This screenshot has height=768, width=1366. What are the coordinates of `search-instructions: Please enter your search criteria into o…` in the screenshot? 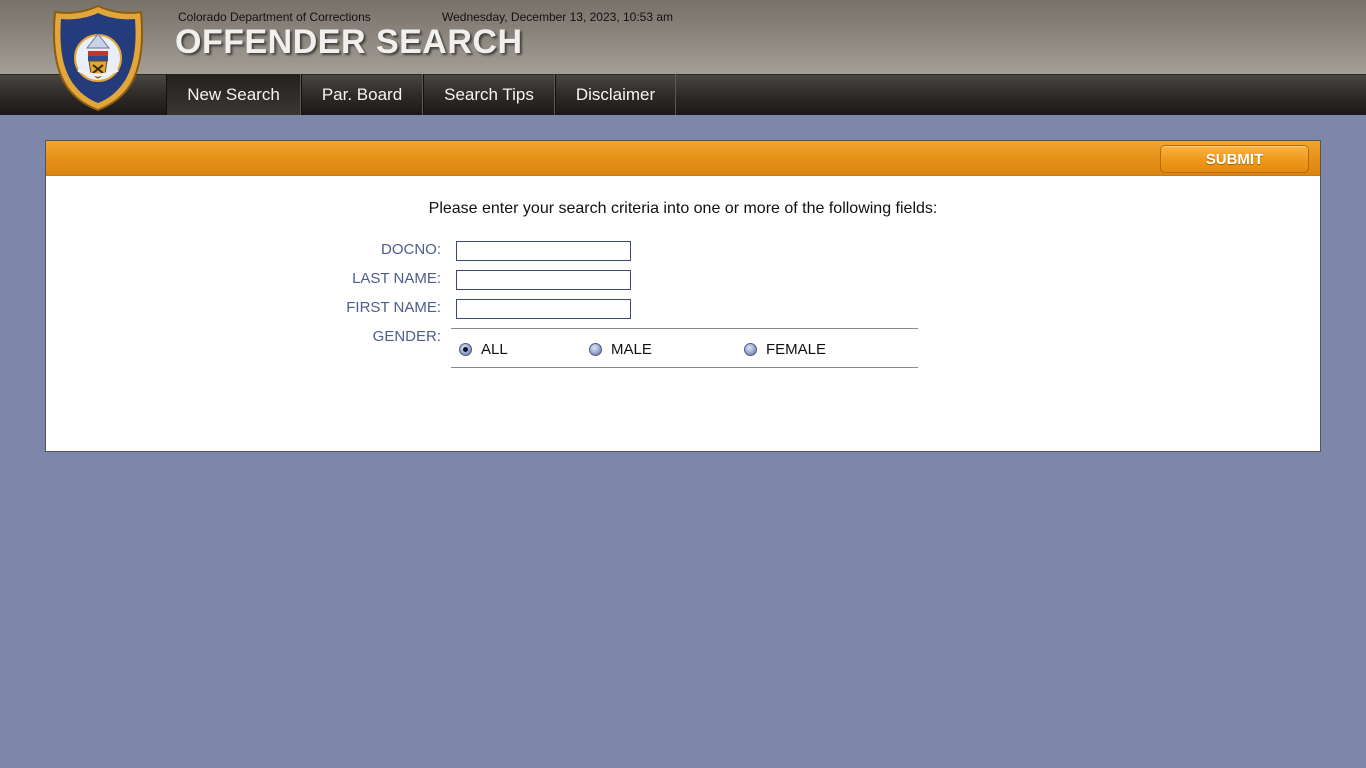 It's located at (683, 208).